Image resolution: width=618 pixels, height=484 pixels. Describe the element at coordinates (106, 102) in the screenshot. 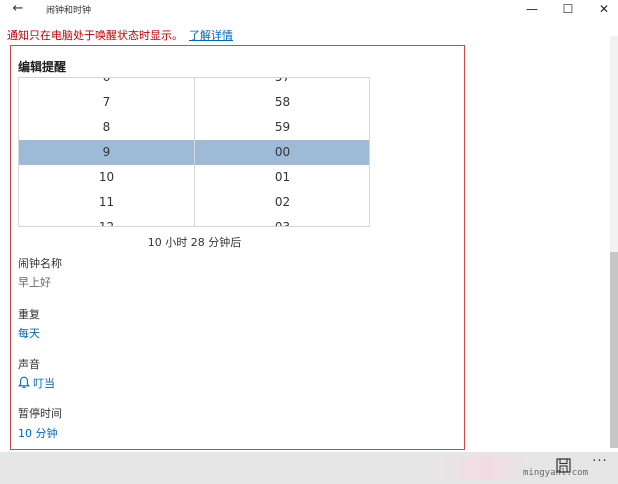

I see `hour-option: 7` at that location.